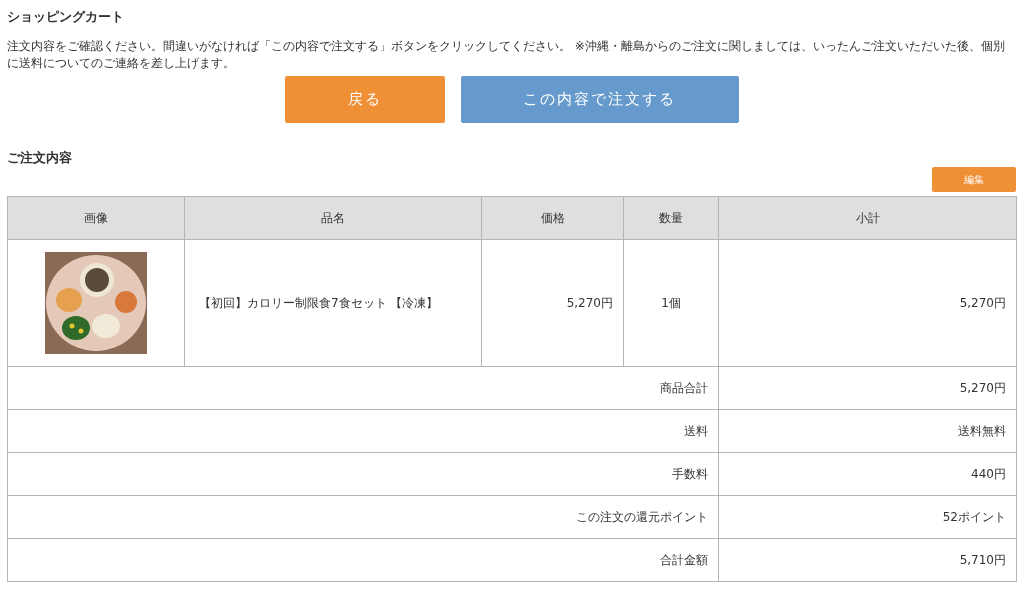 The width and height of the screenshot is (1024, 615). Describe the element at coordinates (363, 560) in the screenshot. I see `table-cell: 合計金額` at that location.